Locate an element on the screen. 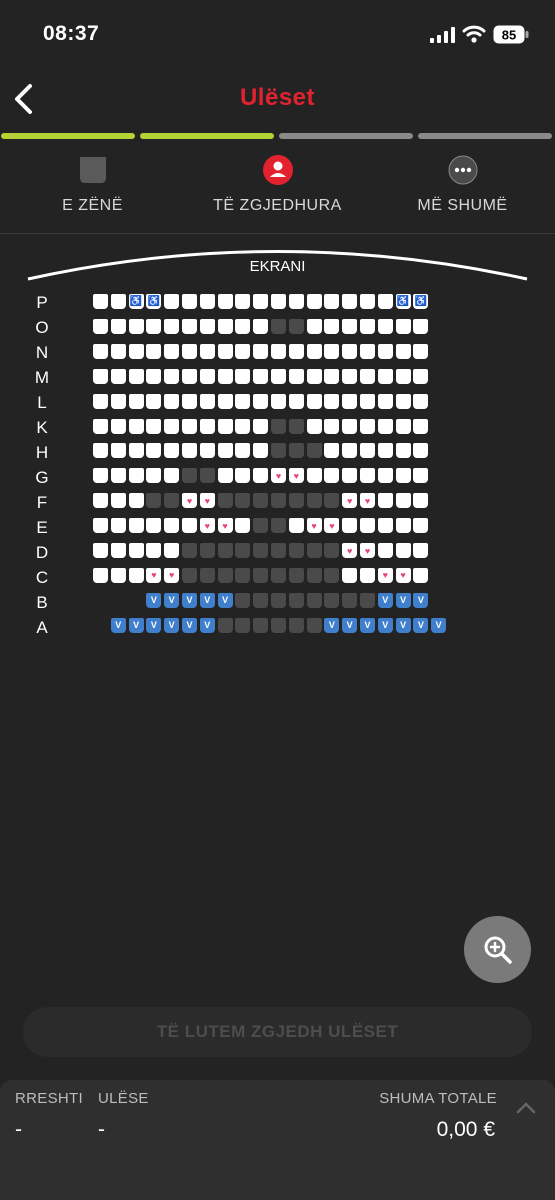 This screenshot has height=1200, width=555. chevron-up-icon is located at coordinates (526, 1108).